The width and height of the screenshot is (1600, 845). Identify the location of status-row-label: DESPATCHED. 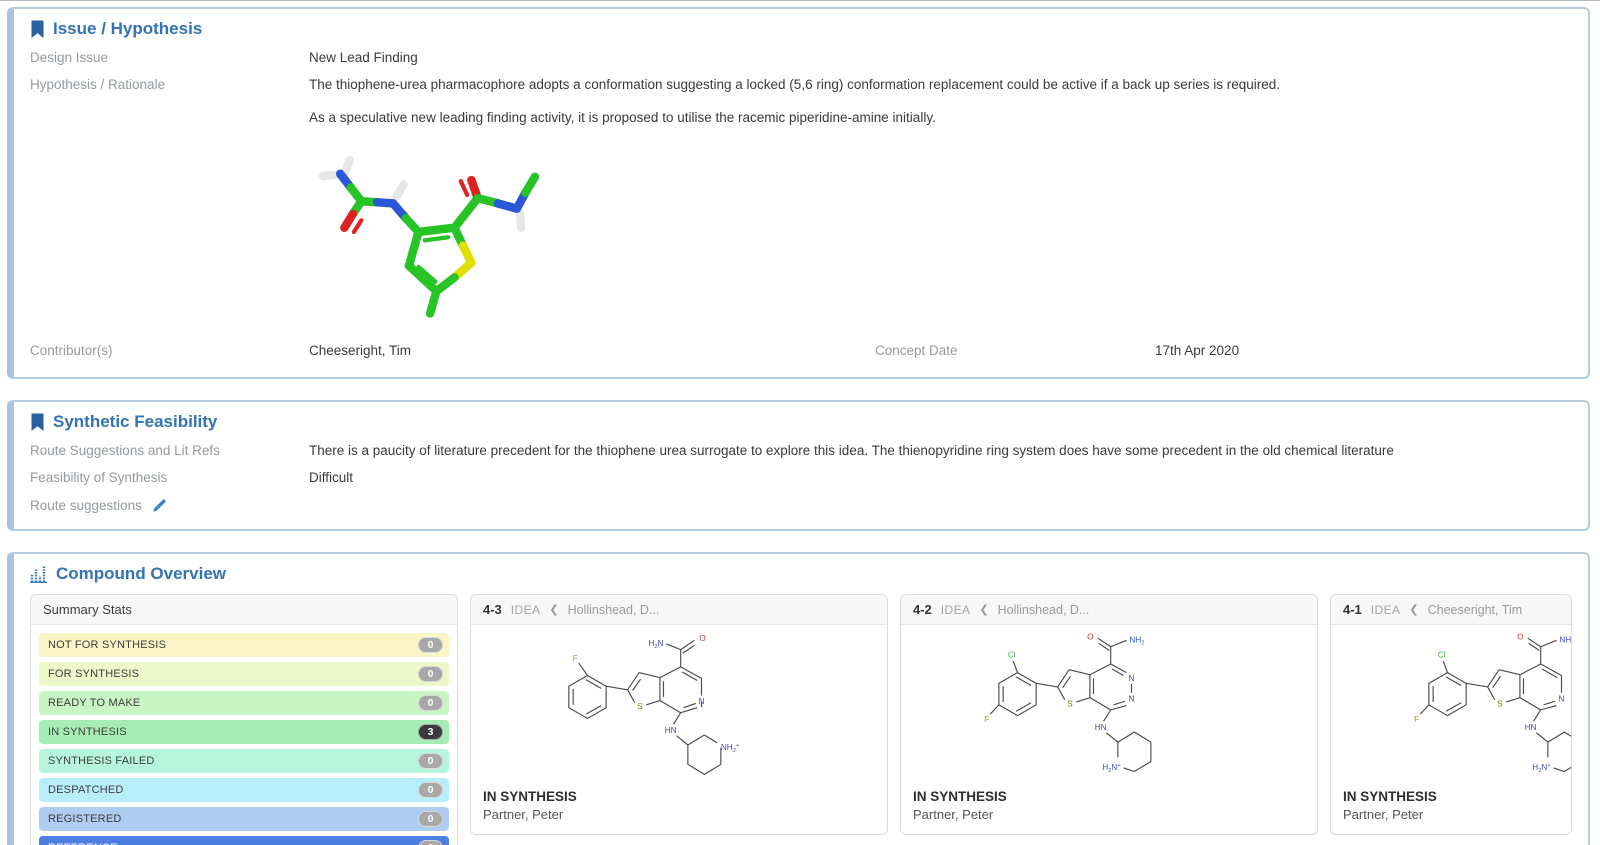
(86, 790).